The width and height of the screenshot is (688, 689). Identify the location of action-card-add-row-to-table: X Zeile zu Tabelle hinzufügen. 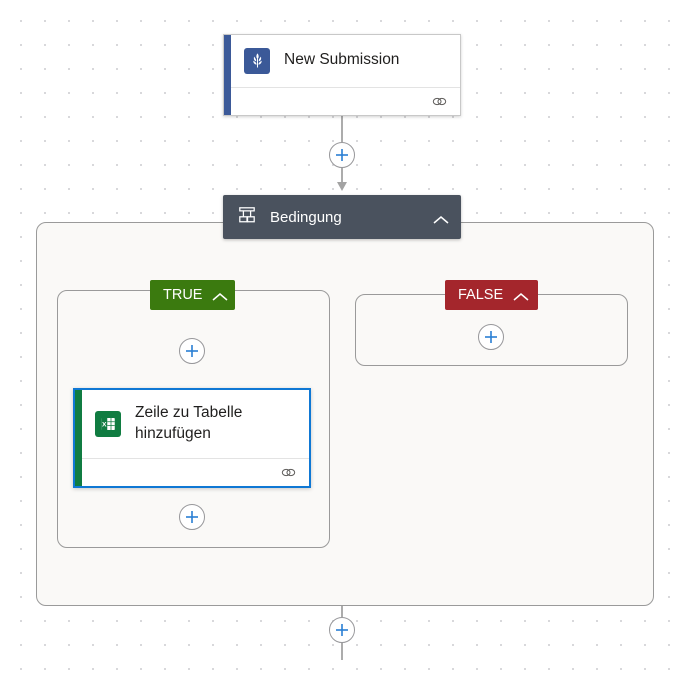
(192, 438).